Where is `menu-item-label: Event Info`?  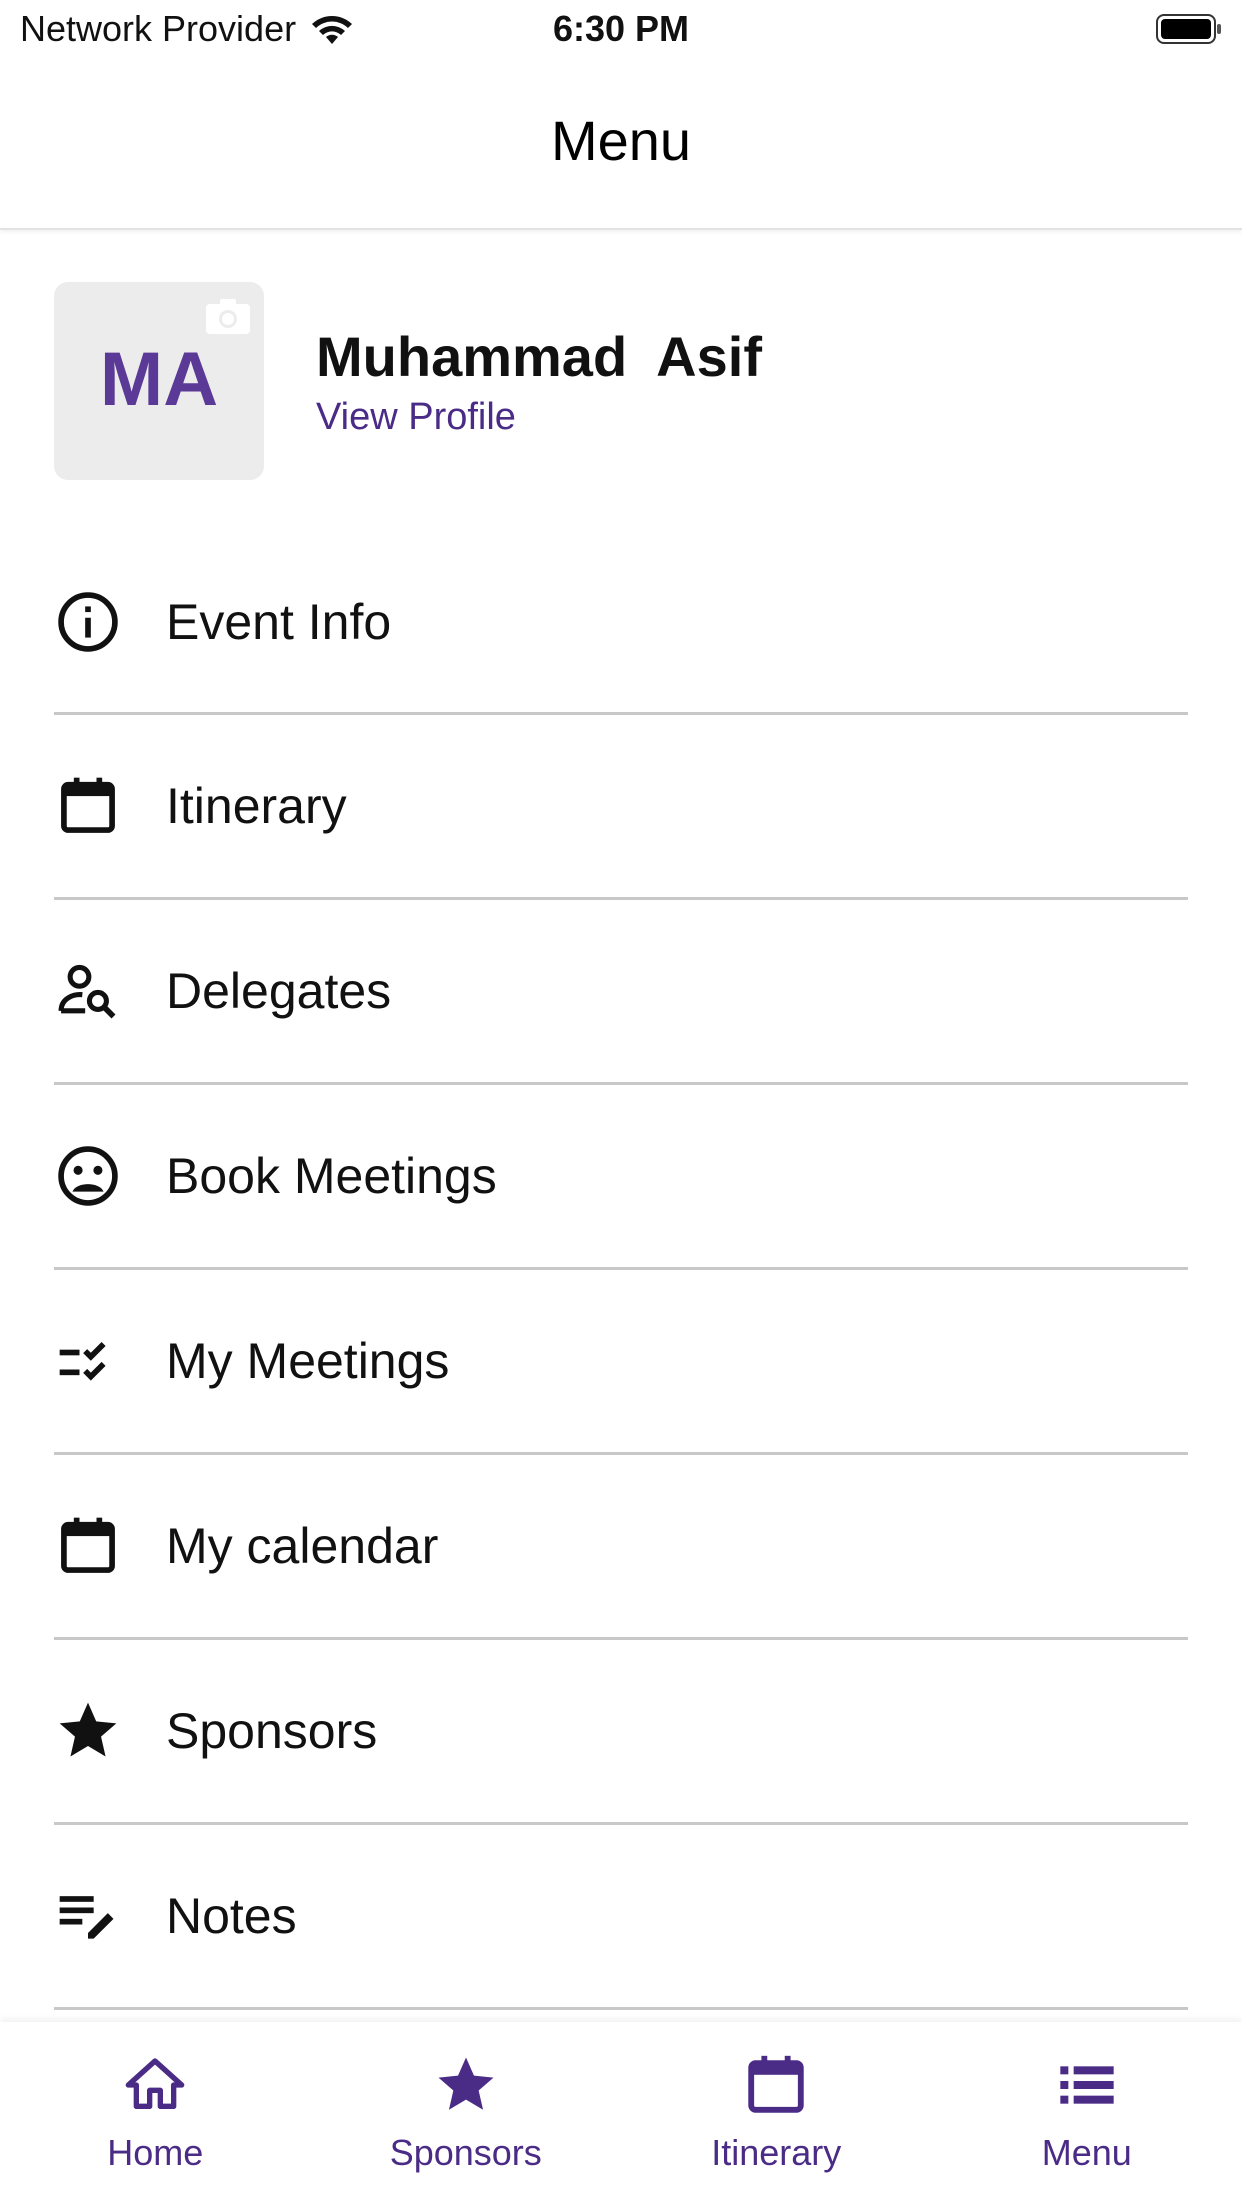 menu-item-label: Event Info is located at coordinates (279, 622).